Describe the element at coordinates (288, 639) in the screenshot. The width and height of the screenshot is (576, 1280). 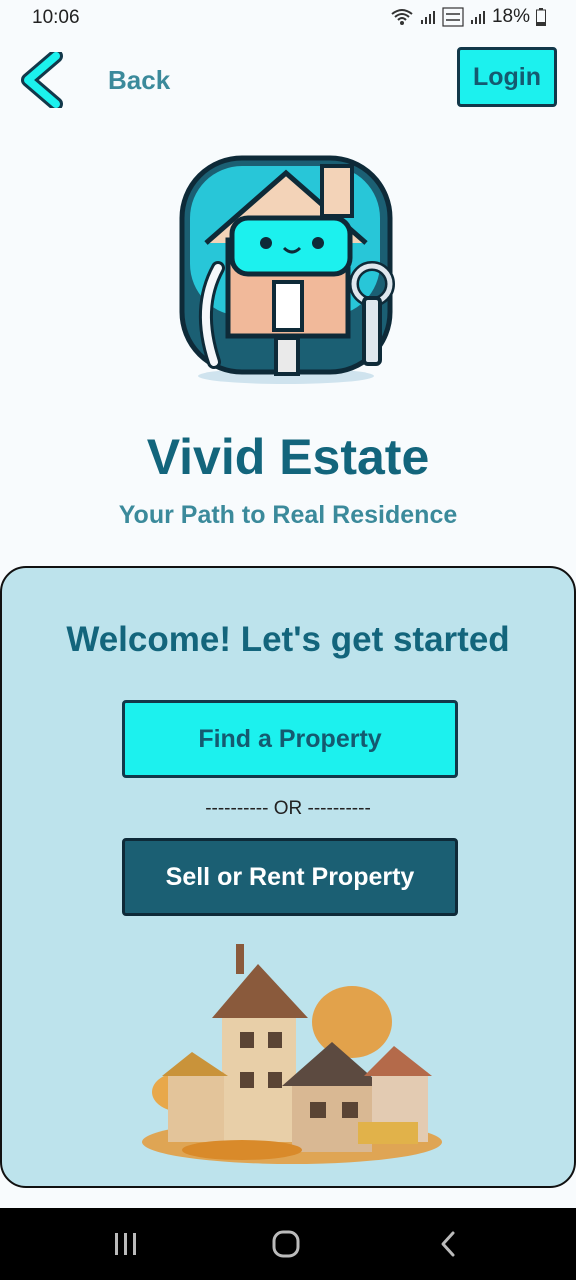
I see `welcome-heading: Welcome! Let's get started` at that location.